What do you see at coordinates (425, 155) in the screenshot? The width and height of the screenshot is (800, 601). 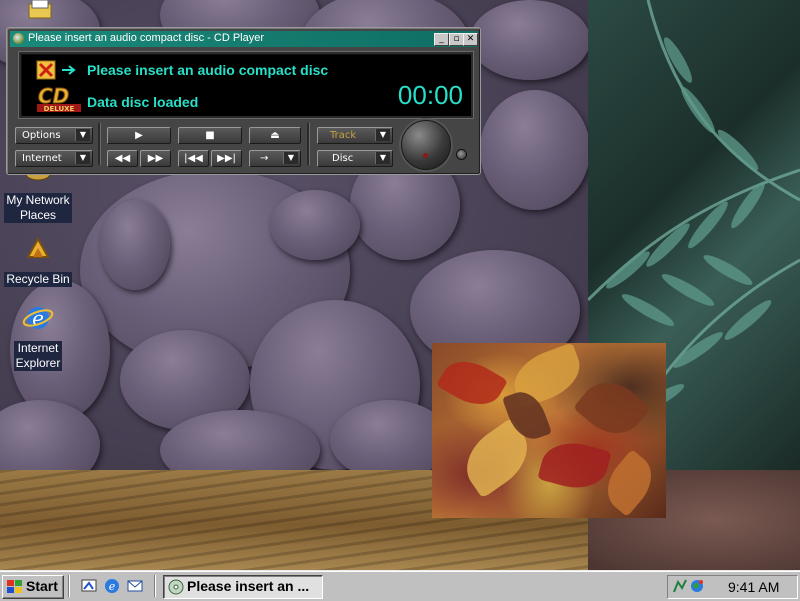 I see `volume-indicator` at bounding box center [425, 155].